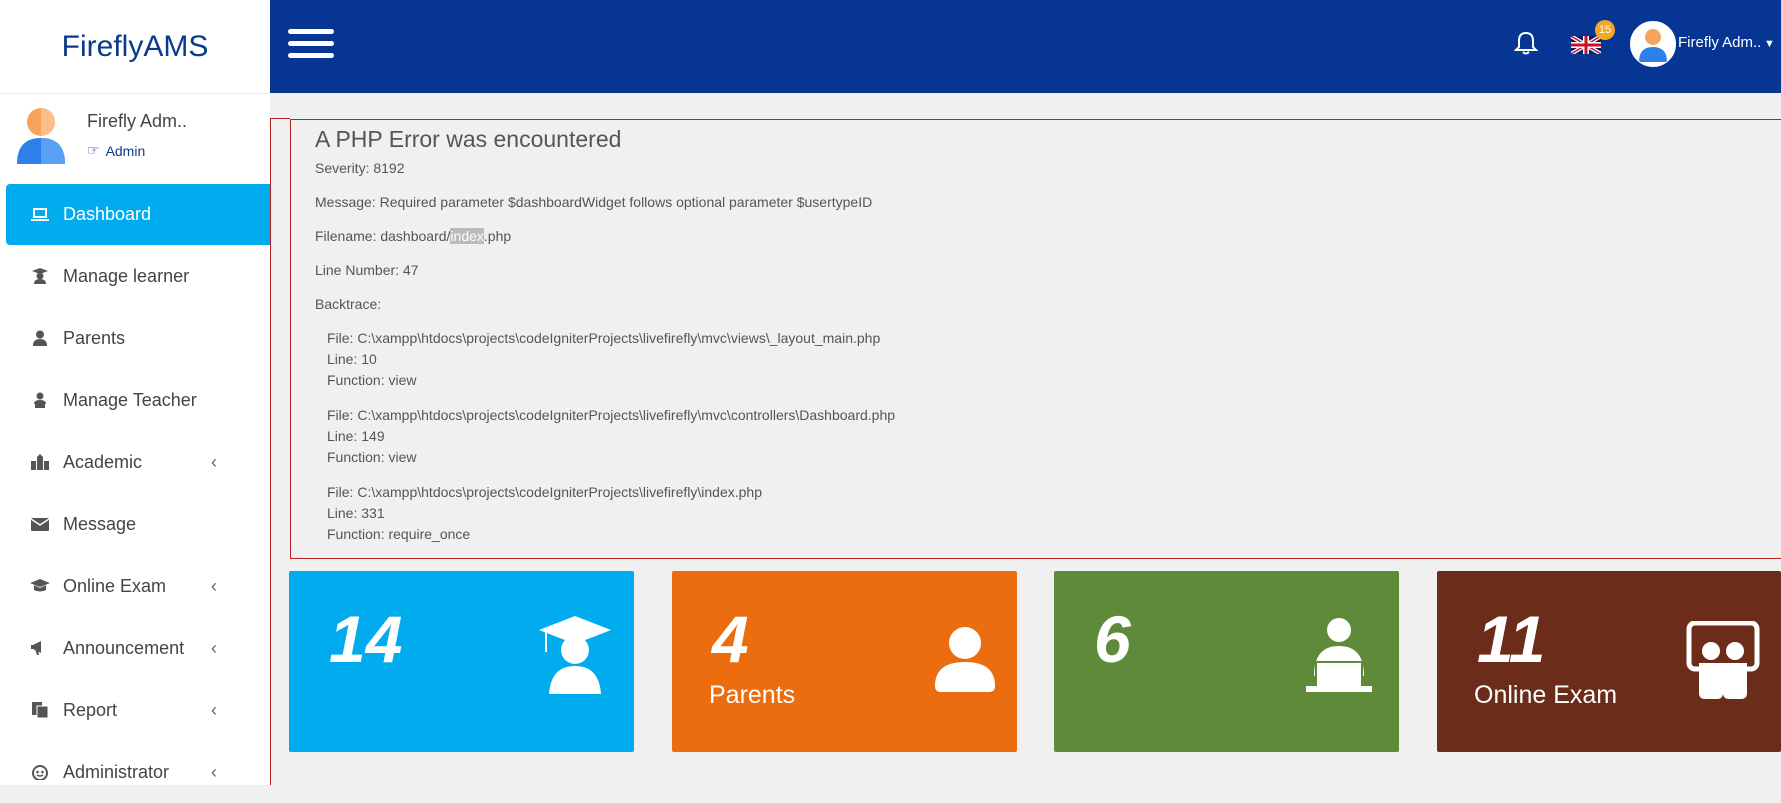 The height and width of the screenshot is (803, 1781). Describe the element at coordinates (93, 150) in the screenshot. I see `hand-pointer-icon: ☞` at that location.